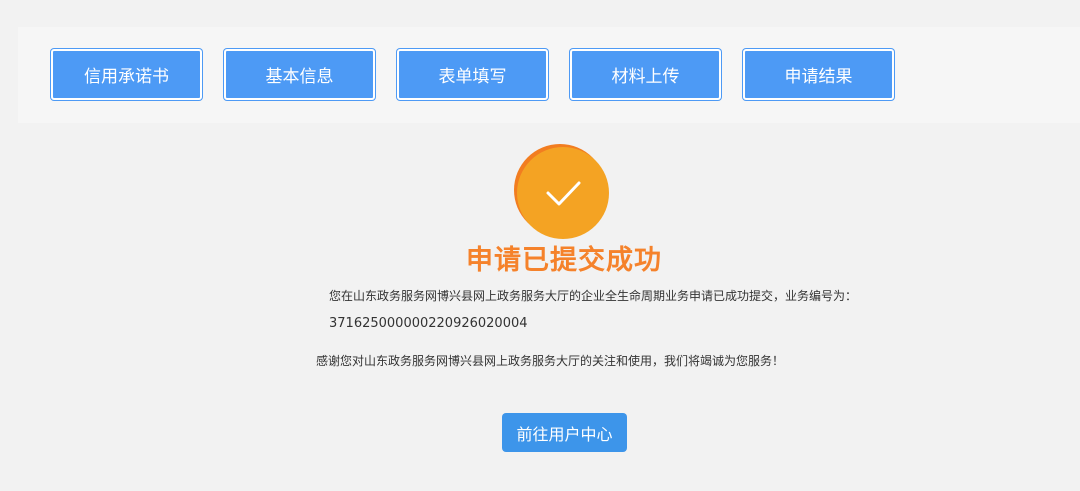 This screenshot has width=1080, height=491. What do you see at coordinates (645, 74) in the screenshot?
I see `step-material-upload: 材料上传` at bounding box center [645, 74].